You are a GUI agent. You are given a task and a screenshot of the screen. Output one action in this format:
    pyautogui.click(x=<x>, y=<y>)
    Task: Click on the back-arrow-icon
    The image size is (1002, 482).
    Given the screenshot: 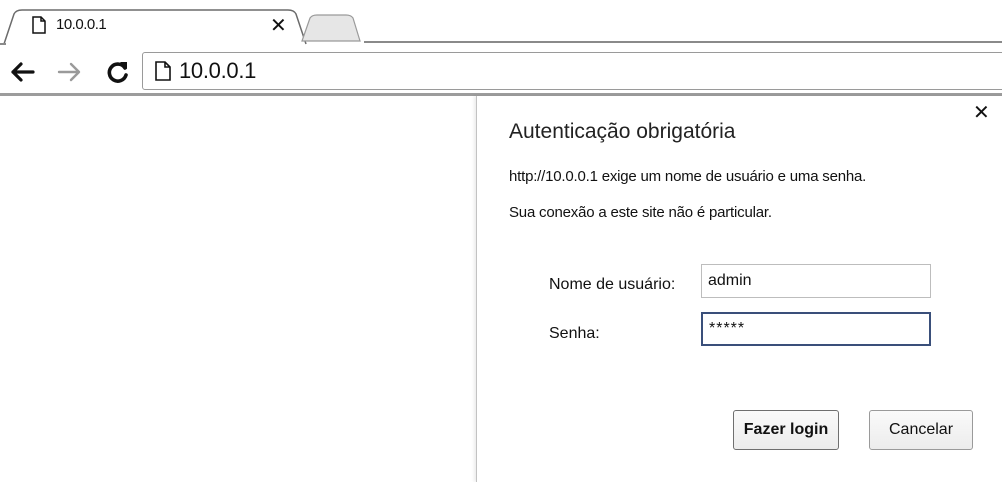 What is the action you would take?
    pyautogui.click(x=22, y=72)
    